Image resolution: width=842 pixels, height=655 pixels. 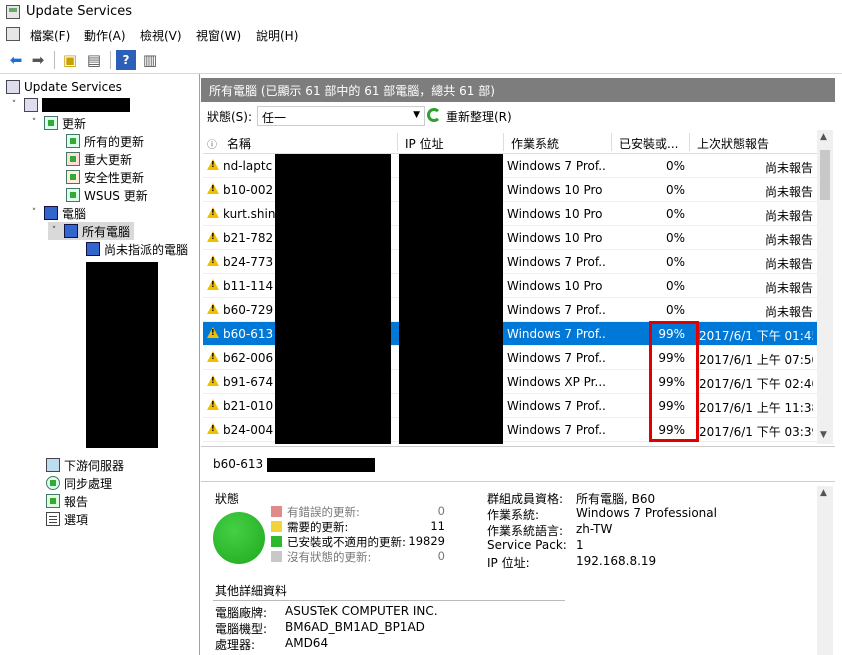 I want to click on show-hide-tree-icon: ▤, so click(x=94, y=60).